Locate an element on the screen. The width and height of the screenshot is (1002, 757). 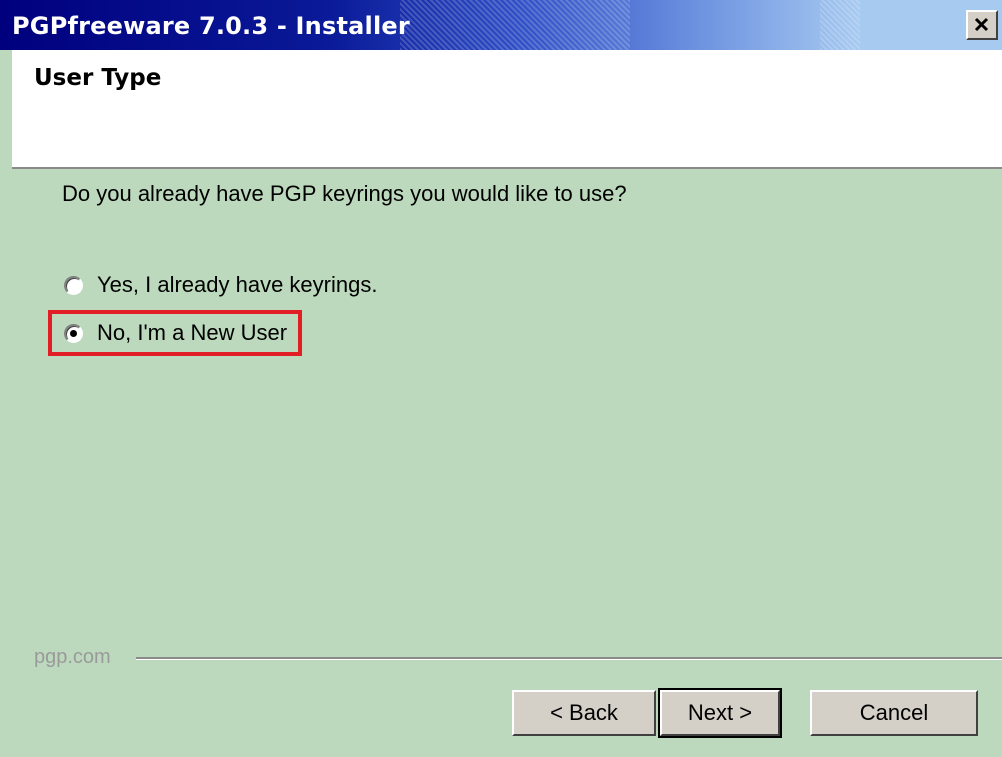
brand-text: pgp.com is located at coordinates (72, 657).